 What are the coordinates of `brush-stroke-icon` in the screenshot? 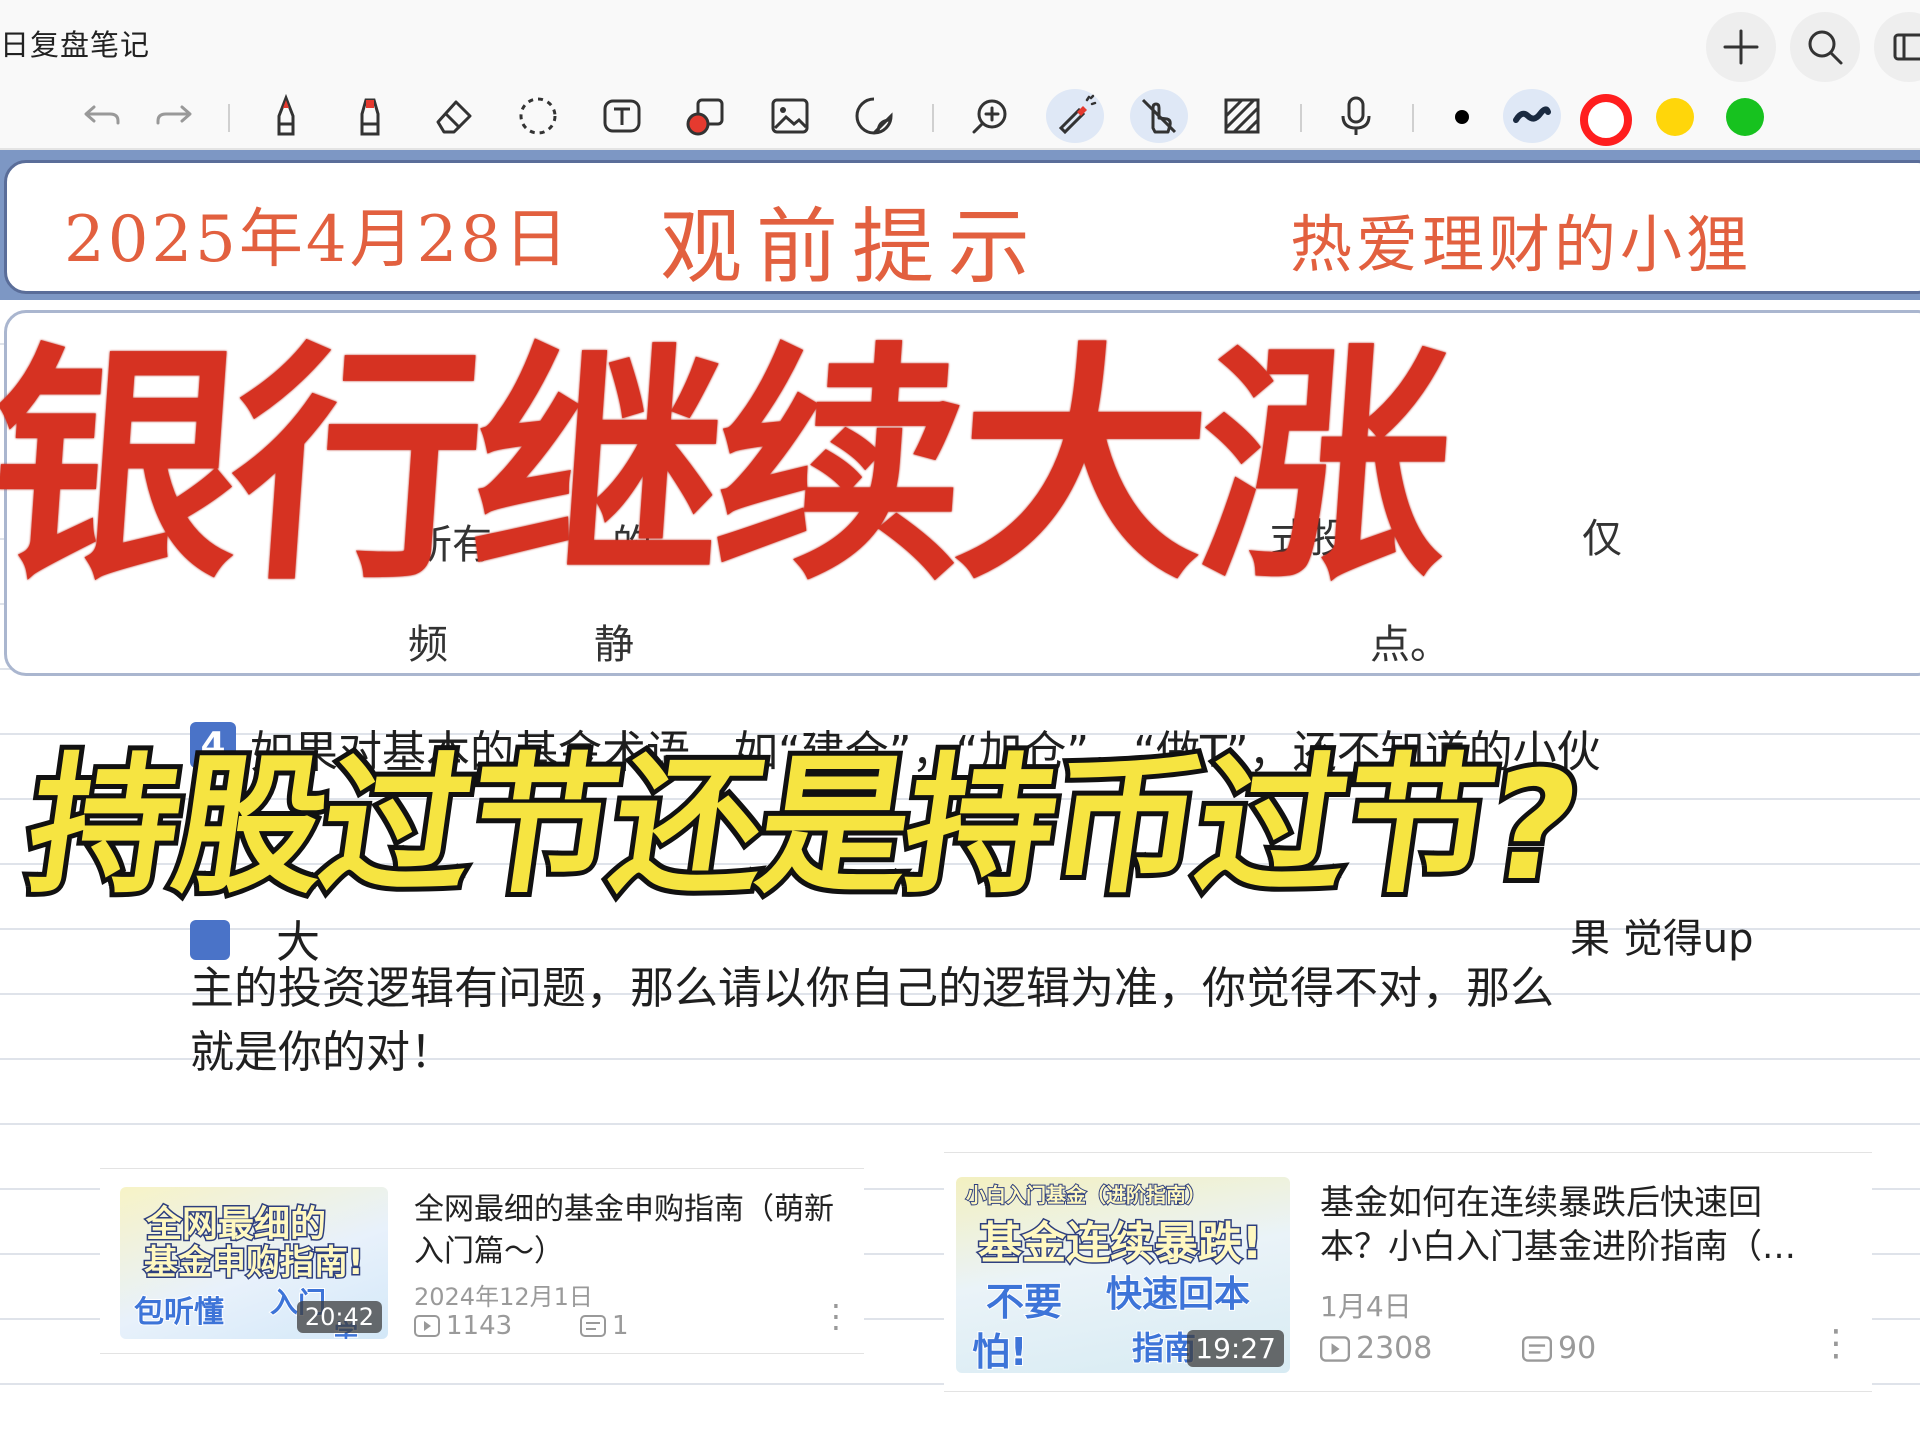 It's located at (1532, 114).